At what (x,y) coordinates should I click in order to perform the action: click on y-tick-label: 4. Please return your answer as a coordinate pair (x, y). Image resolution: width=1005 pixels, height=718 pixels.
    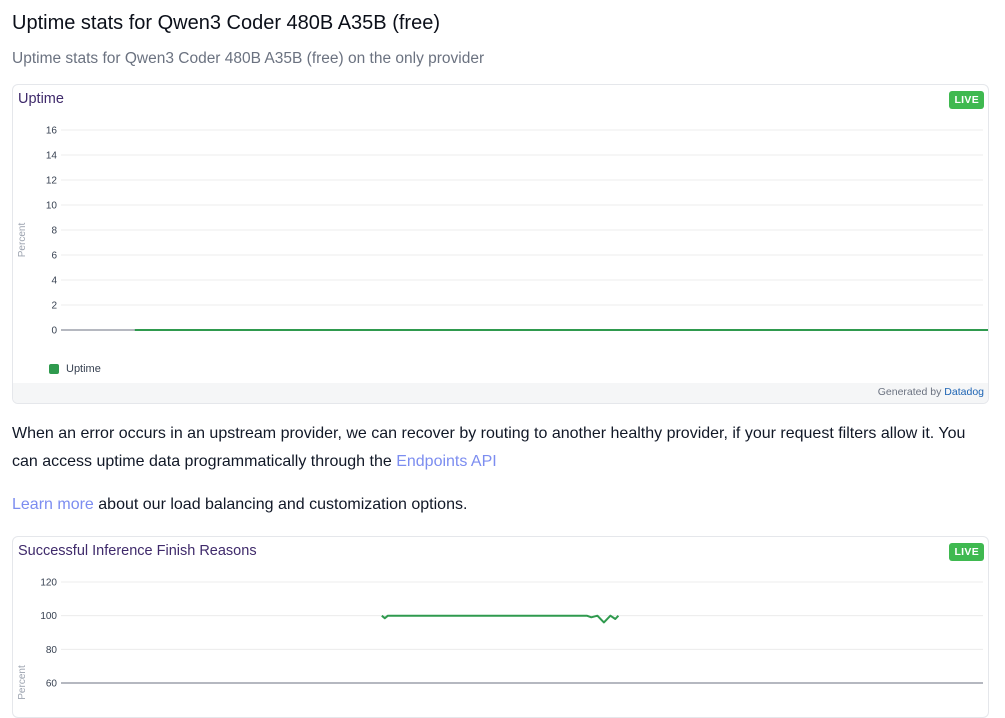
    Looking at the image, I should click on (54, 281).